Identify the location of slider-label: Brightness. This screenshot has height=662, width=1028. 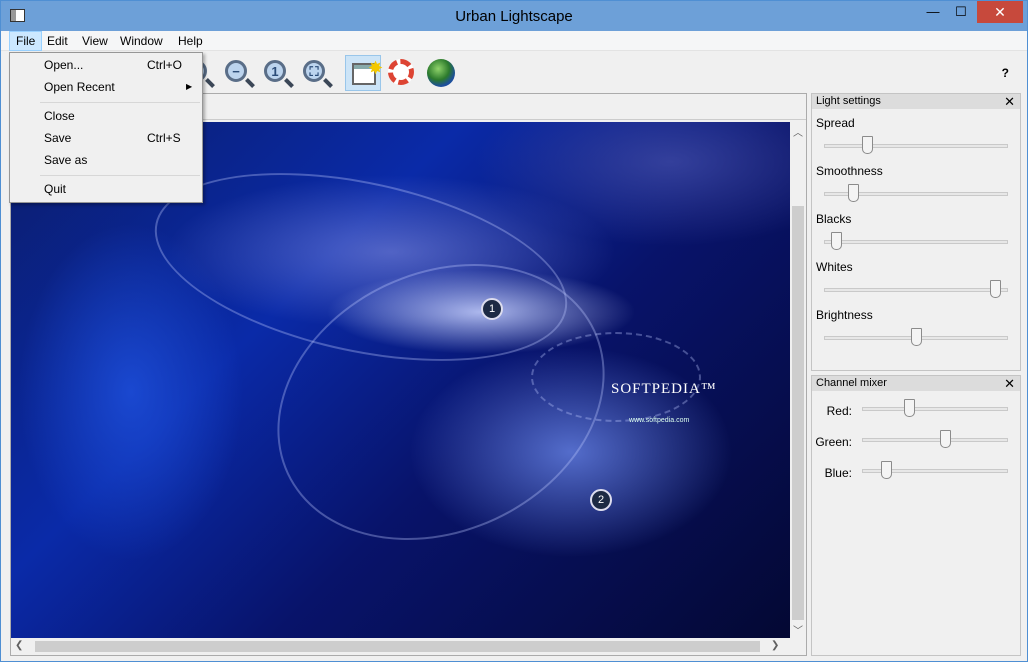
(844, 315).